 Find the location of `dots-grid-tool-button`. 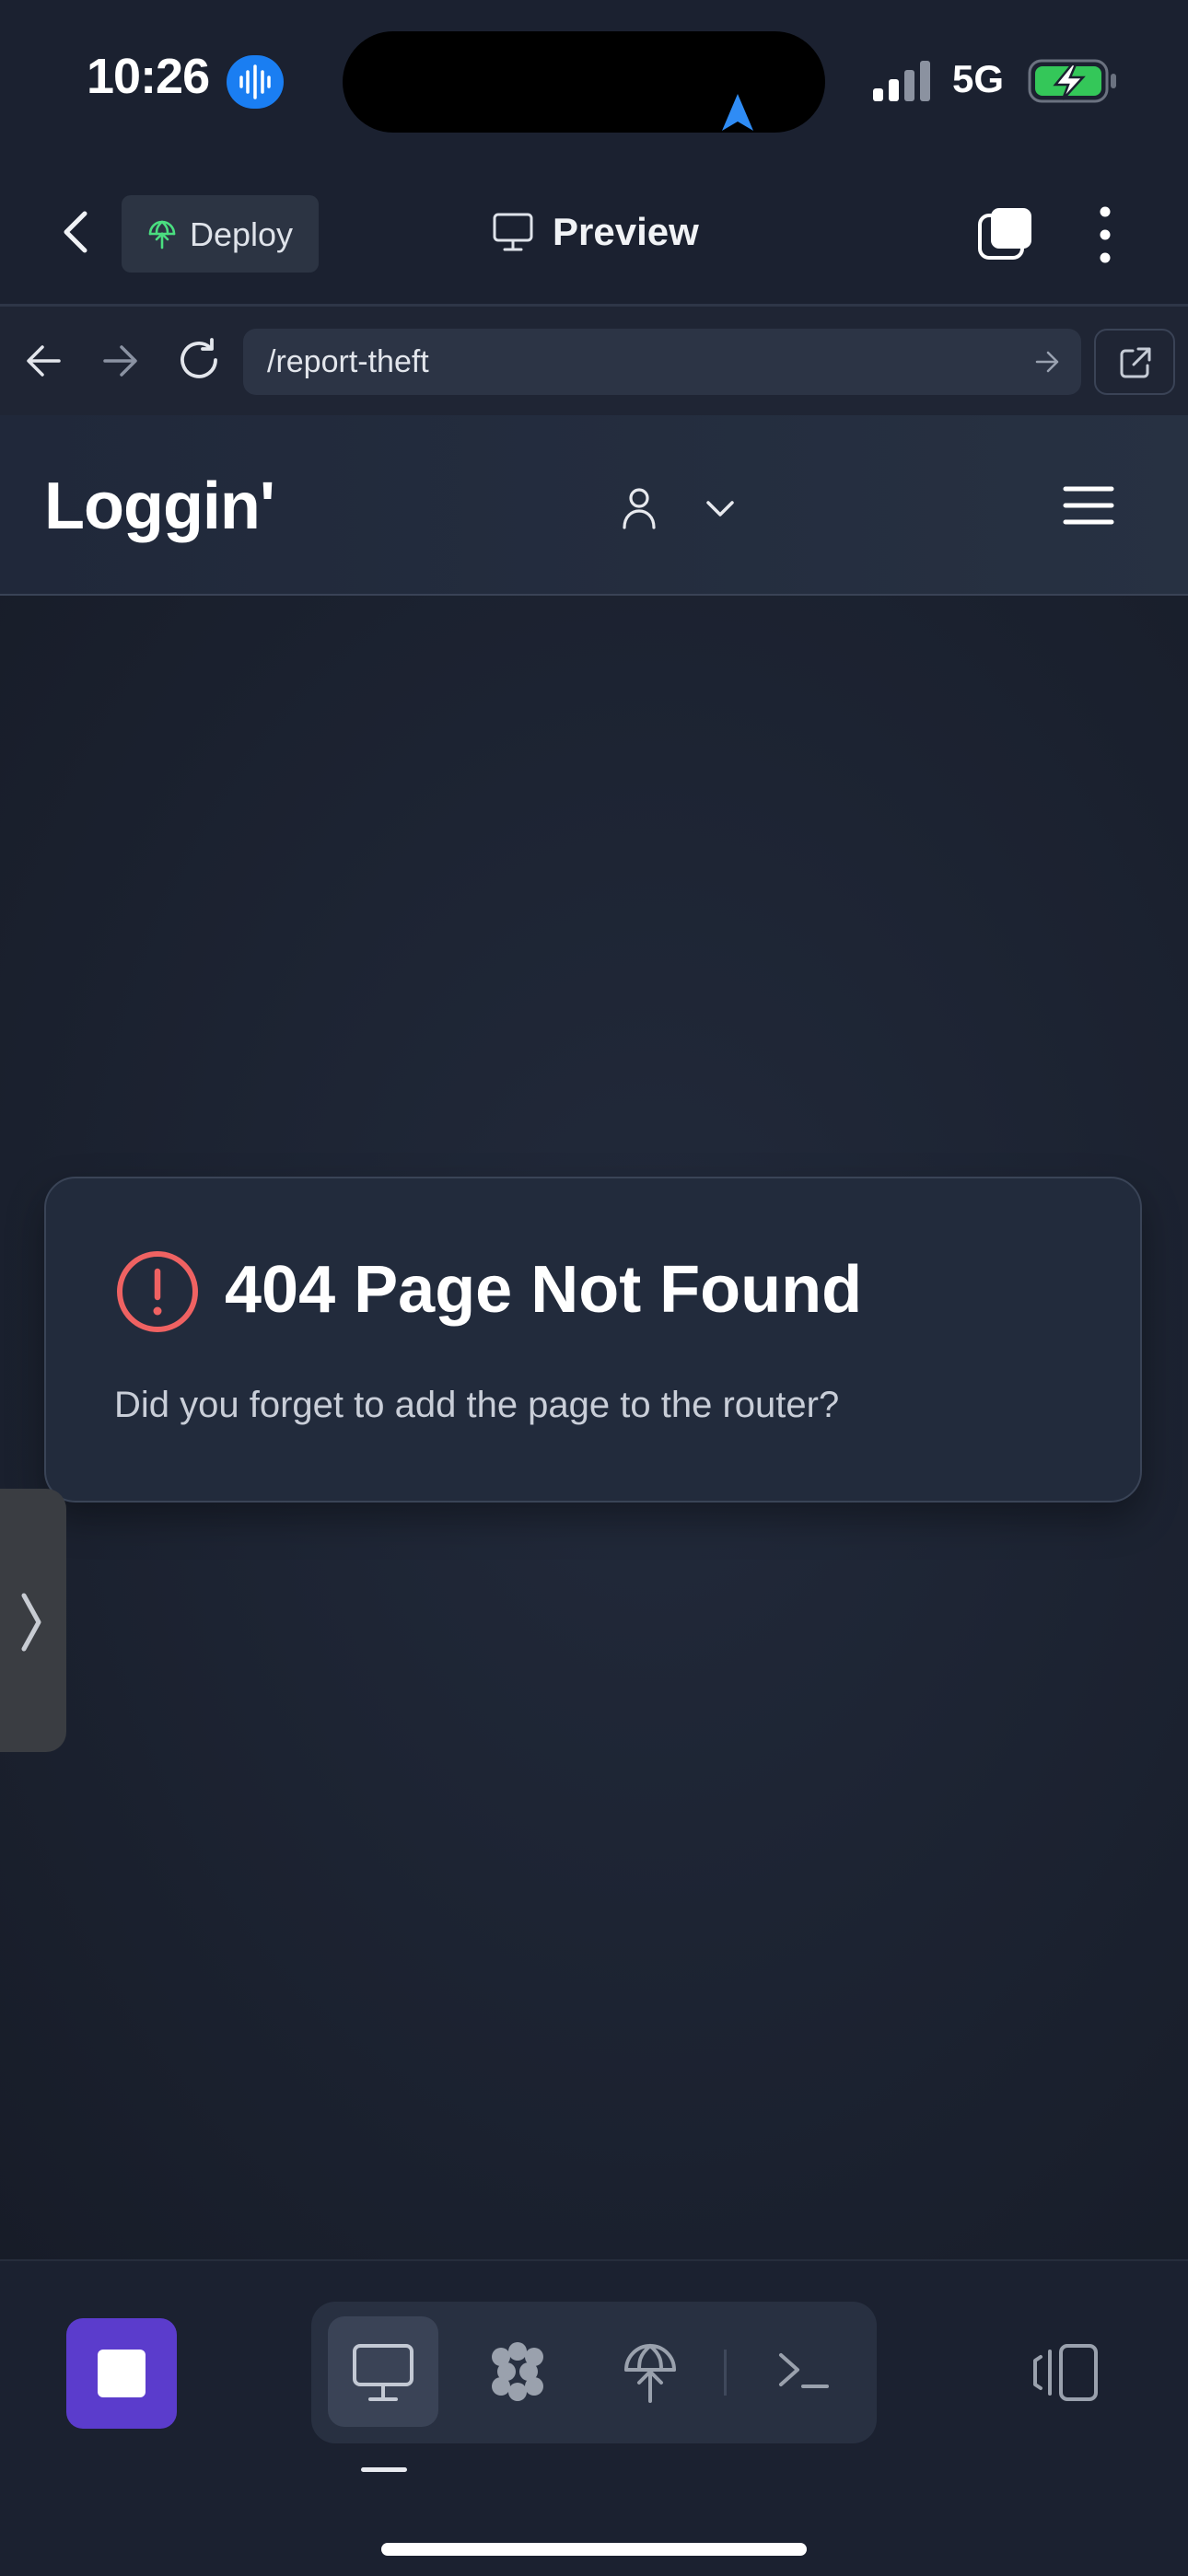

dots-grid-tool-button is located at coordinates (517, 2371).